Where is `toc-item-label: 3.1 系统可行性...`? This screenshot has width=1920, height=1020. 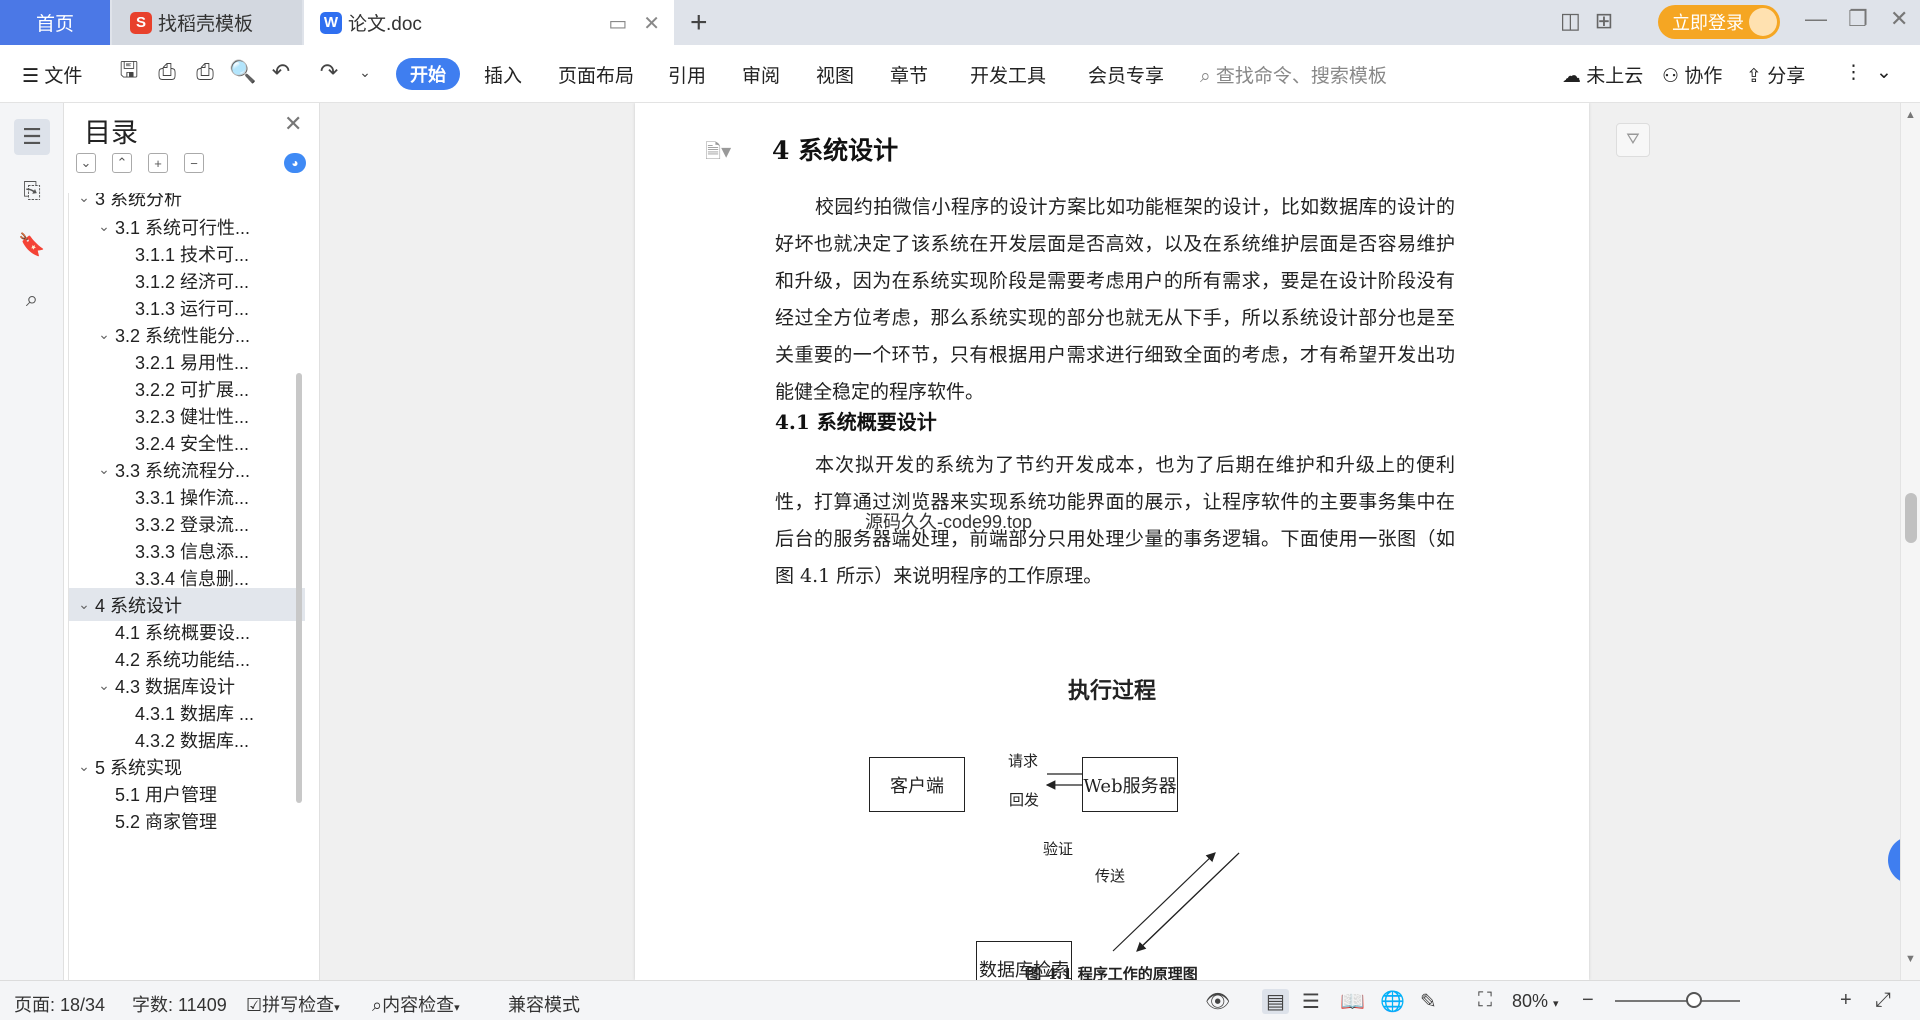 toc-item-label: 3.1 系统可行性... is located at coordinates (183, 227).